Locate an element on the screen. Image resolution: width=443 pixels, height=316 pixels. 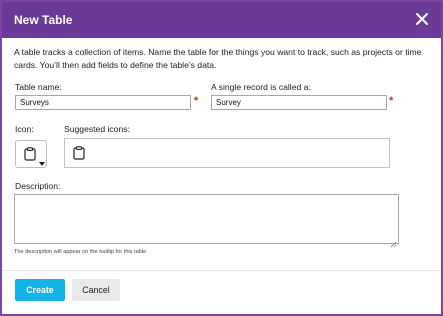
table-name-required-marker: * is located at coordinates (196, 101).